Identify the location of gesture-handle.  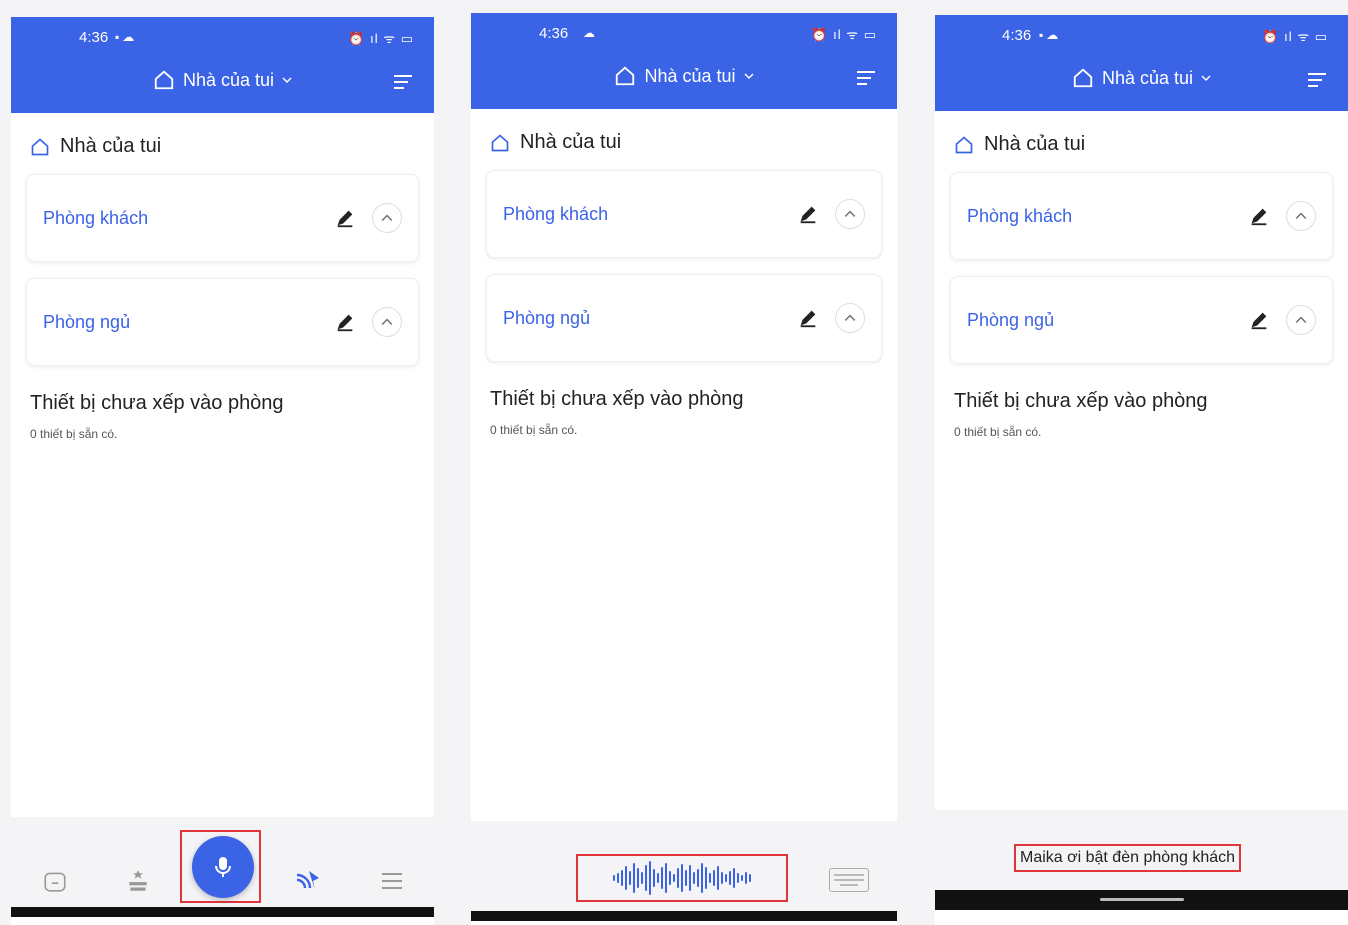
(1141, 899).